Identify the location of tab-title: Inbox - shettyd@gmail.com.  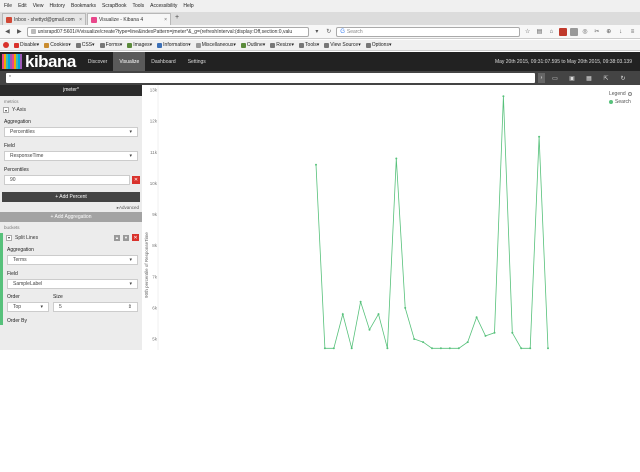
(45, 20).